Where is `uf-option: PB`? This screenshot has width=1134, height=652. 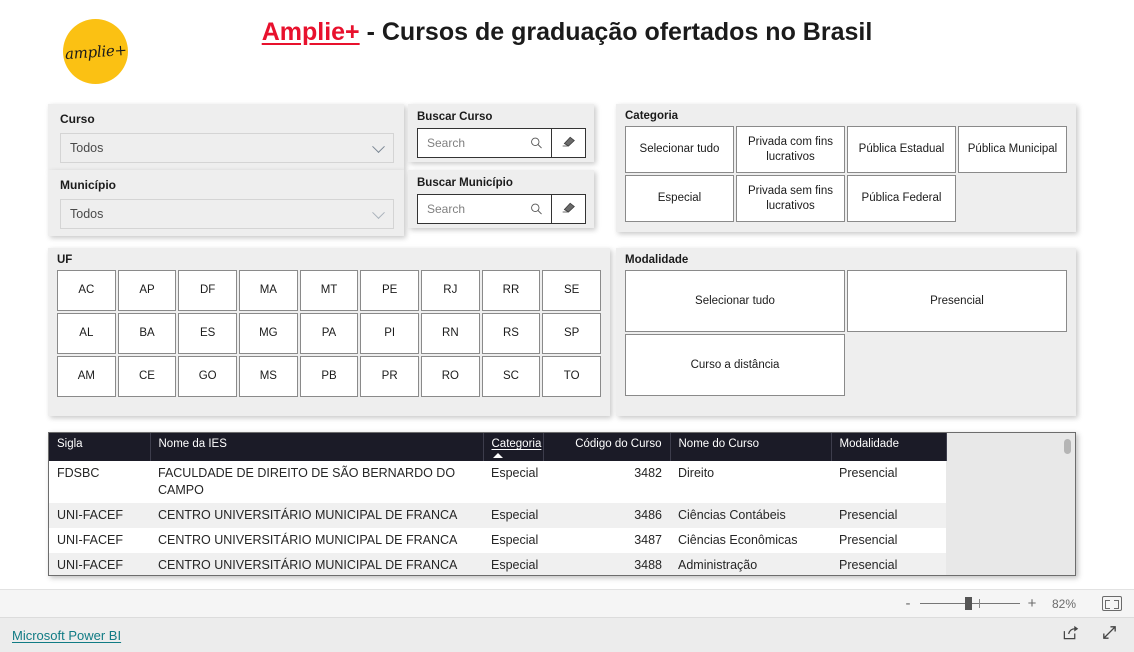
uf-option: PB is located at coordinates (329, 376).